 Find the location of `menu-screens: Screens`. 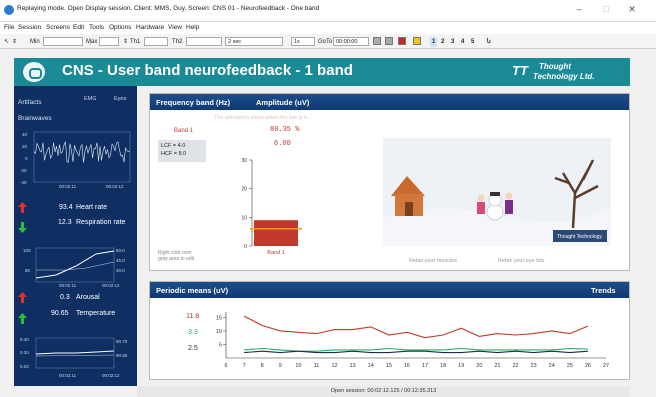

menu-screens: Screens is located at coordinates (58, 27).